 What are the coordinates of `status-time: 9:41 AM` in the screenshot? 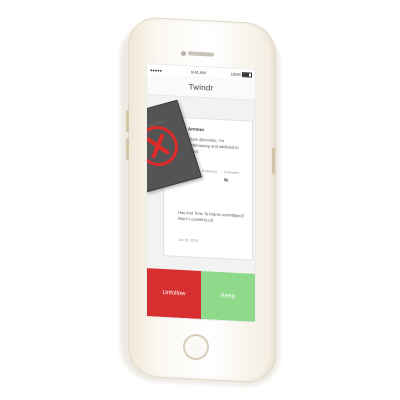 It's located at (198, 72).